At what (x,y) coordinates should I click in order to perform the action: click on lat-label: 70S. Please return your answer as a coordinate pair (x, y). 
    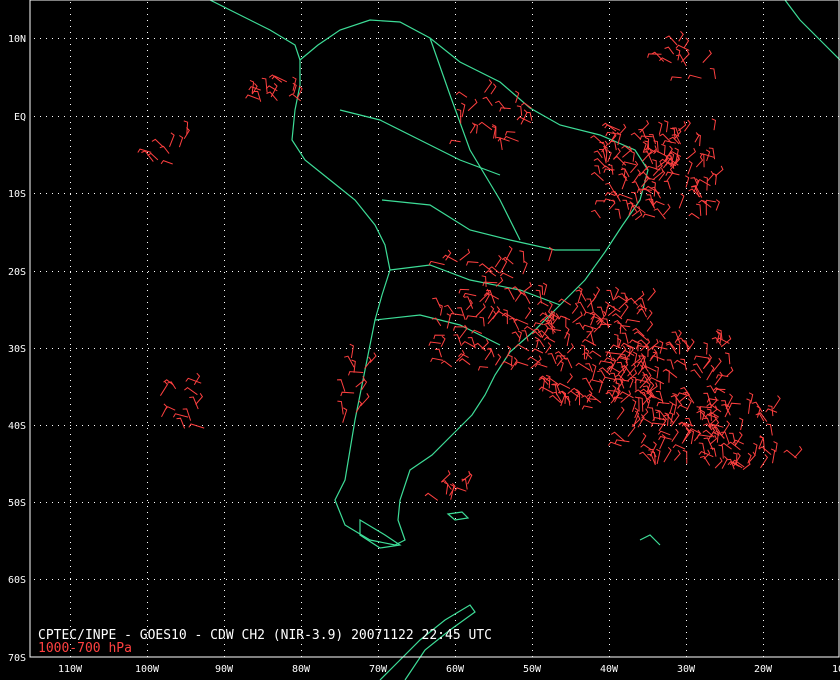
    Looking at the image, I should click on (17, 658).